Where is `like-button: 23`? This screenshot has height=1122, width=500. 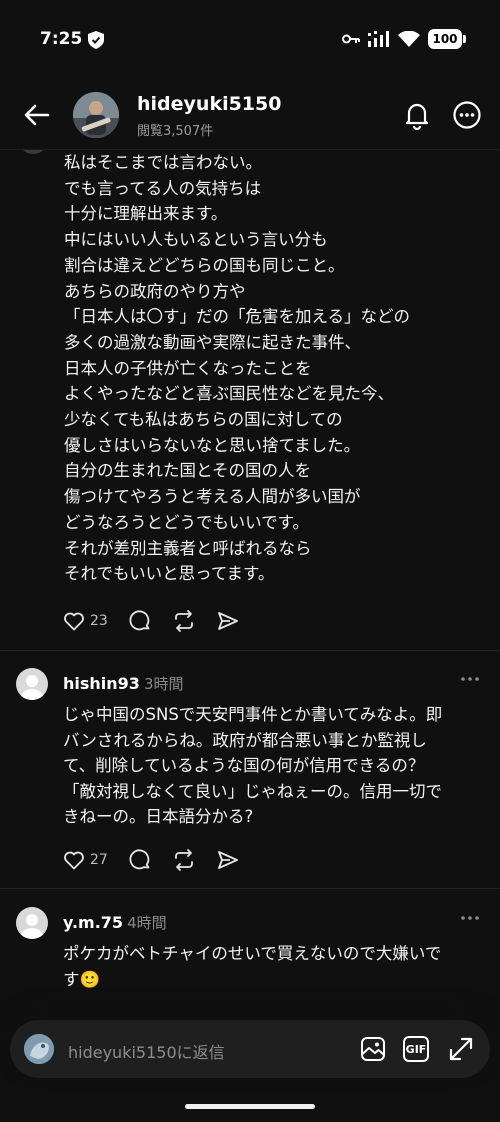 like-button: 23 is located at coordinates (85, 621).